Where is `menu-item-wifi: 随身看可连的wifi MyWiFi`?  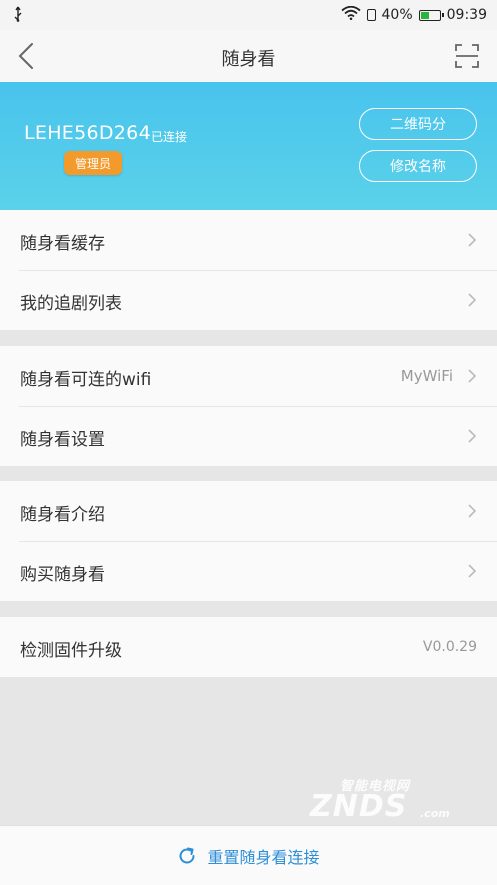 menu-item-wifi: 随身看可连的wifi MyWiFi is located at coordinates (248, 376).